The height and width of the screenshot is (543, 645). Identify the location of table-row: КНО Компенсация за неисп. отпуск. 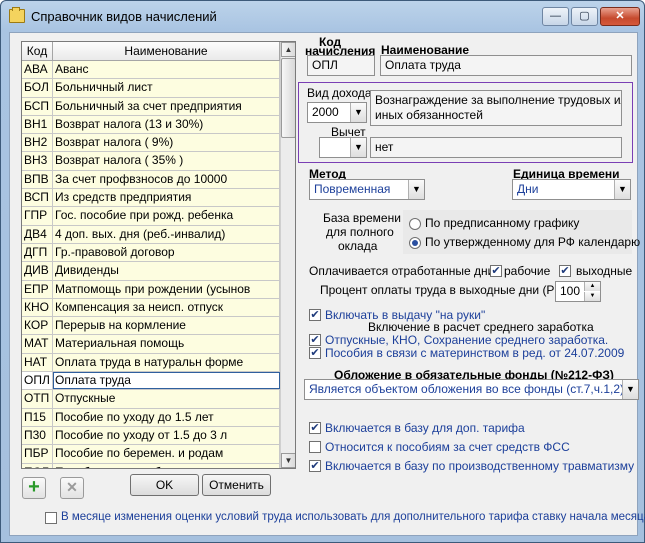
(151, 308).